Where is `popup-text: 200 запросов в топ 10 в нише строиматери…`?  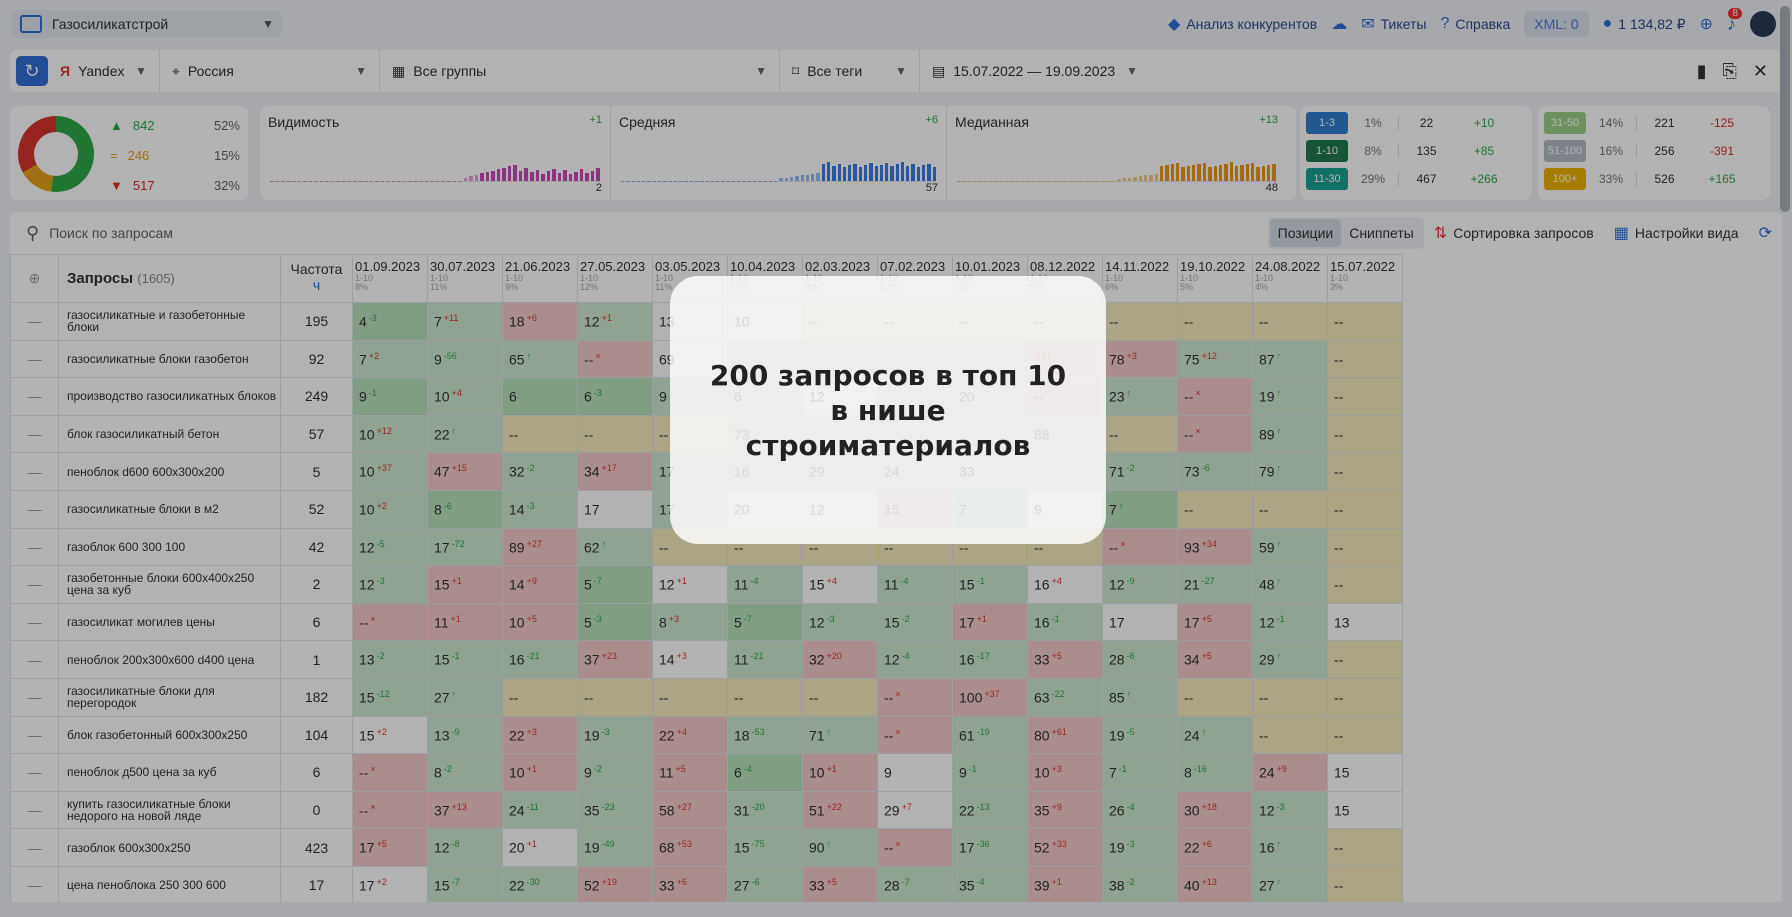
popup-text: 200 запросов в топ 10 в нише строиматери… is located at coordinates (888, 410).